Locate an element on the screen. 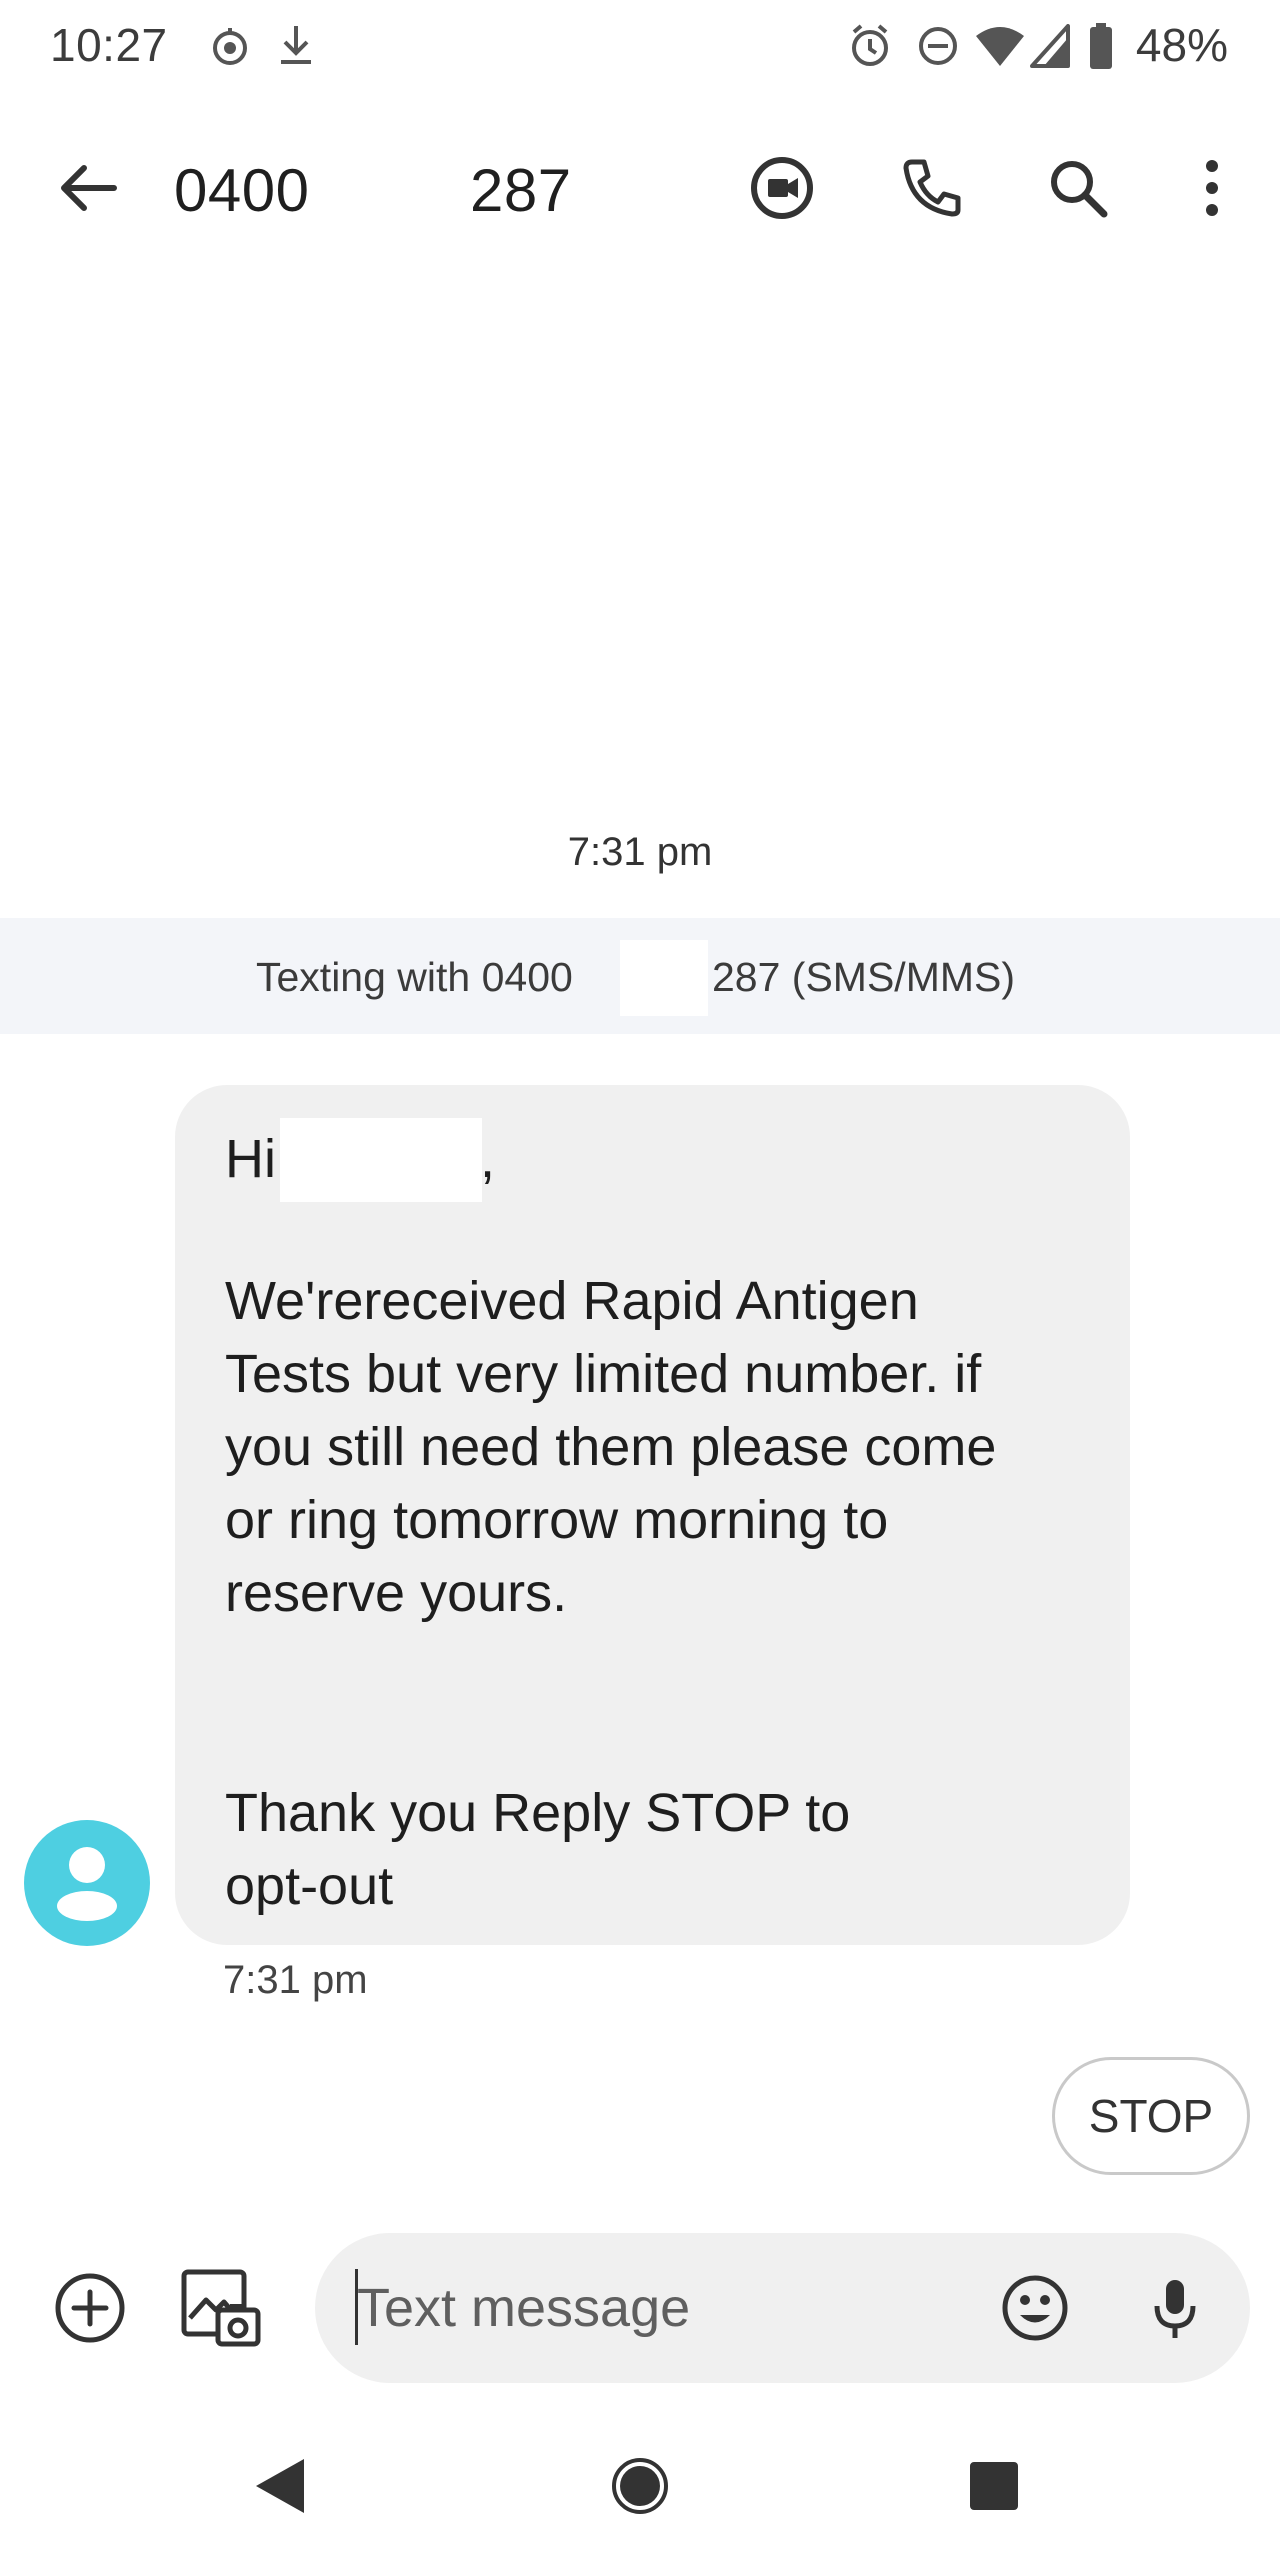  more-vert-icon is located at coordinates (1212, 188).